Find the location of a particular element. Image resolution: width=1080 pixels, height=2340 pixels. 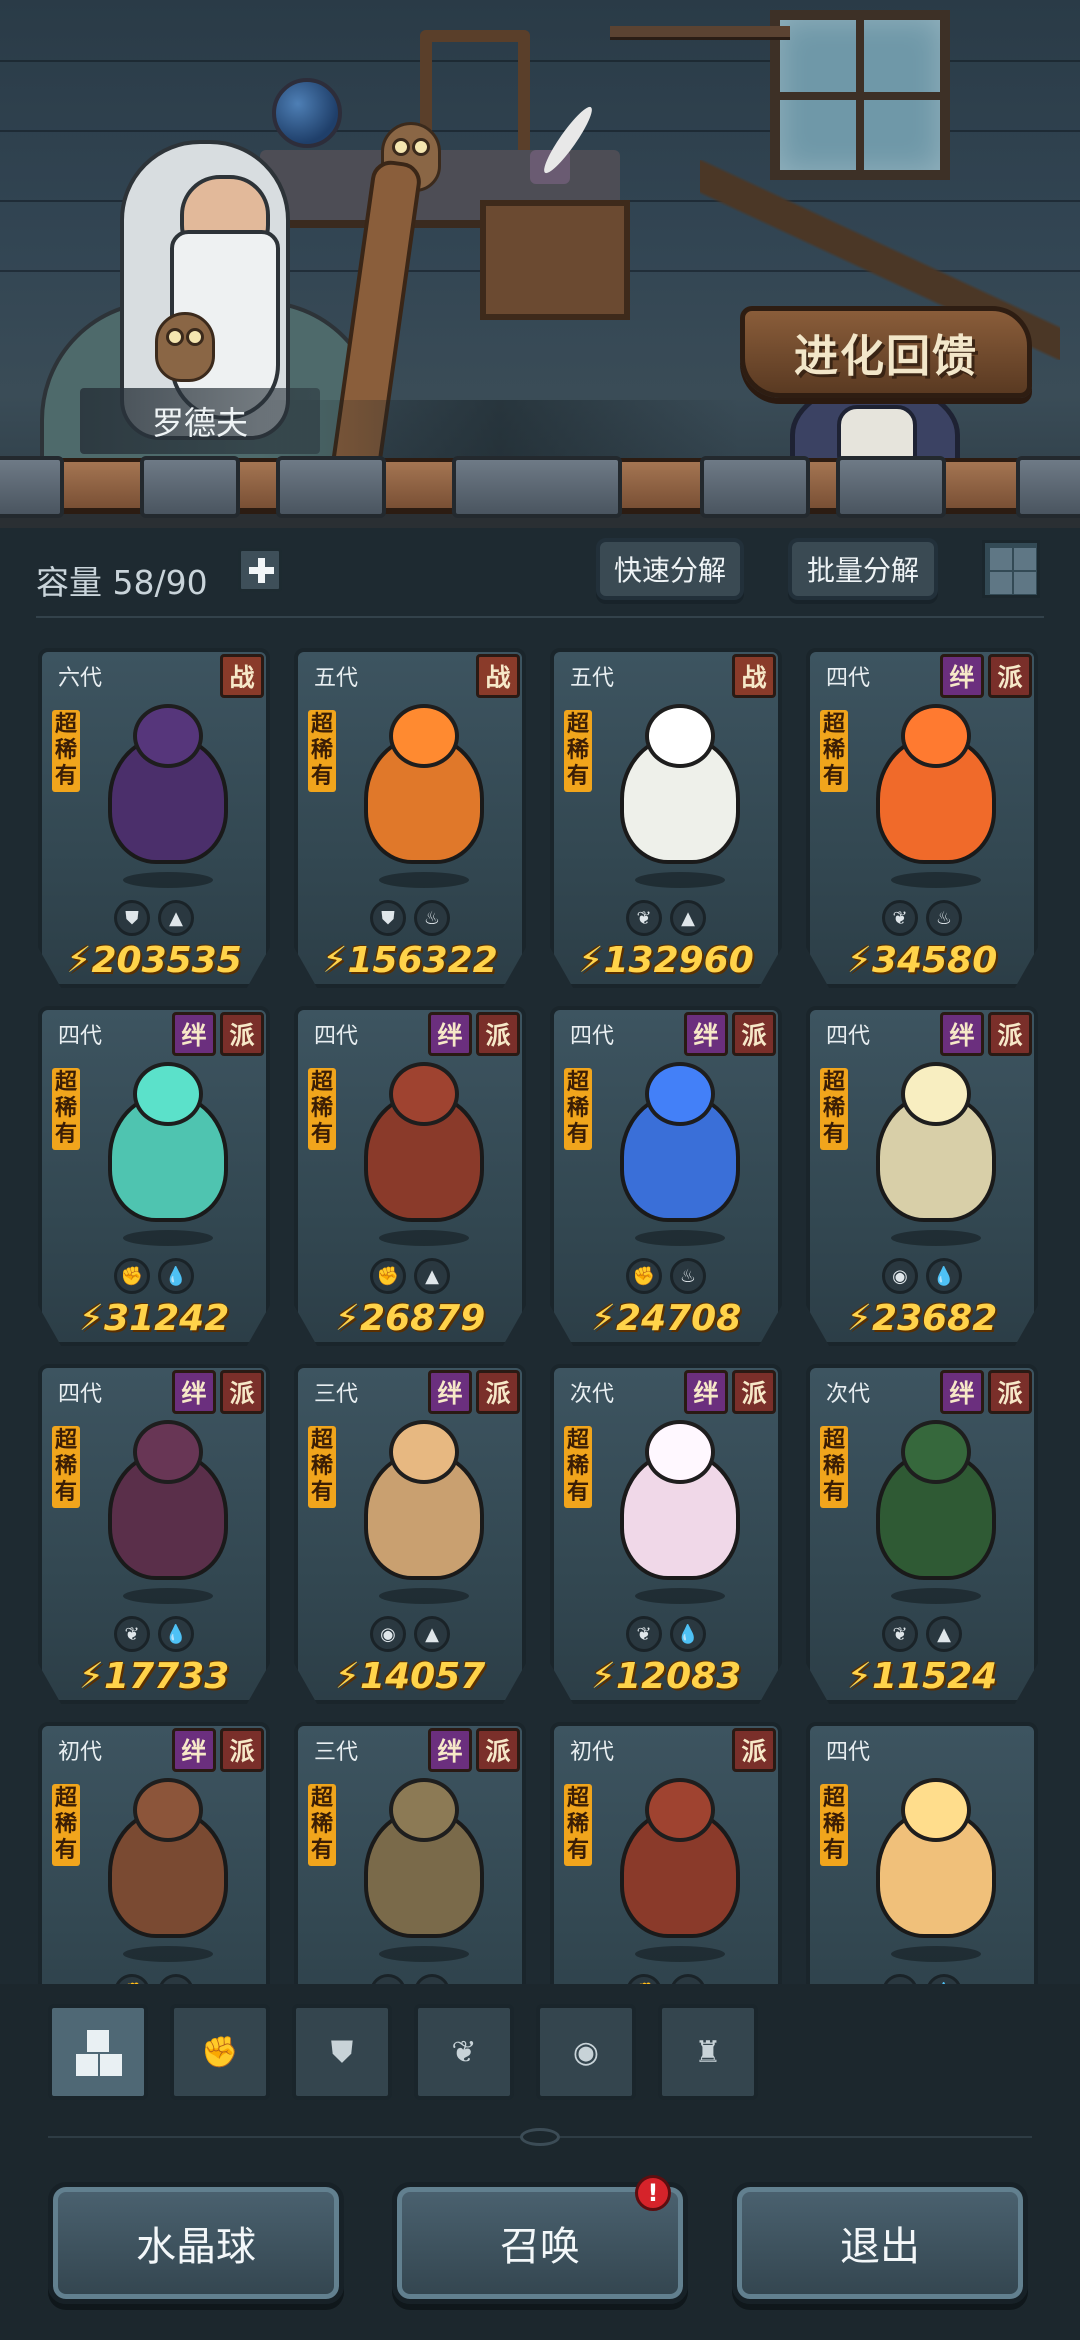

exit-button: 退出 is located at coordinates (880, 2243).